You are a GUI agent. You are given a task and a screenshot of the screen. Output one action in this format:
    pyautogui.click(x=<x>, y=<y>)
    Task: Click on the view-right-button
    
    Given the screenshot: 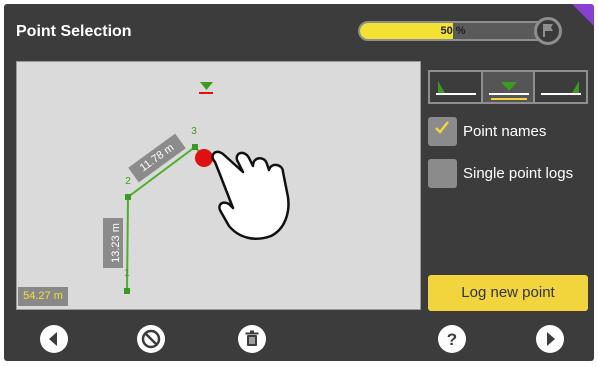 What is the action you would take?
    pyautogui.click(x=560, y=87)
    